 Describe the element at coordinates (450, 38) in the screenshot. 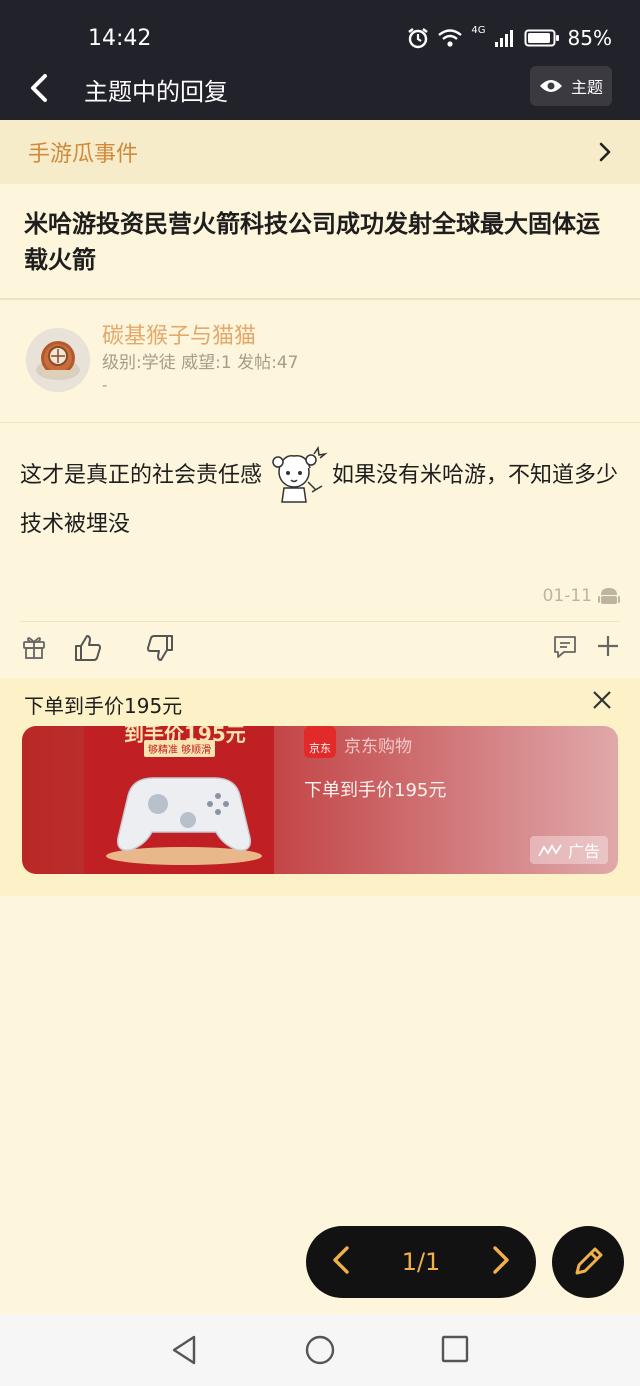

I see `wifi-icon` at that location.